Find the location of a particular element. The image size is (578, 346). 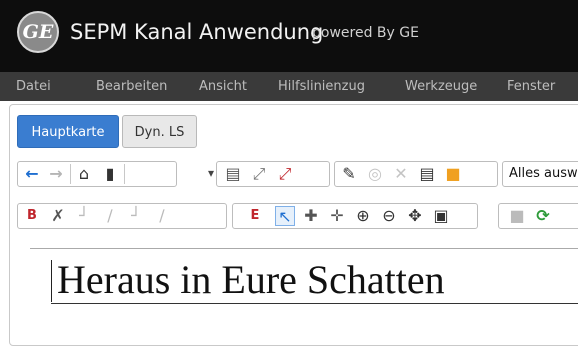

folder-icon: ■ is located at coordinates (453, 174).